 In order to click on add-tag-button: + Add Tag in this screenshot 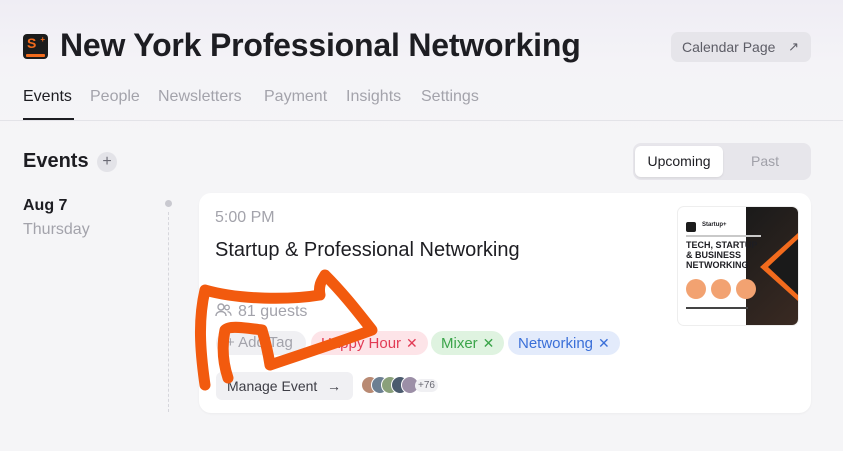, I will do `click(261, 343)`.